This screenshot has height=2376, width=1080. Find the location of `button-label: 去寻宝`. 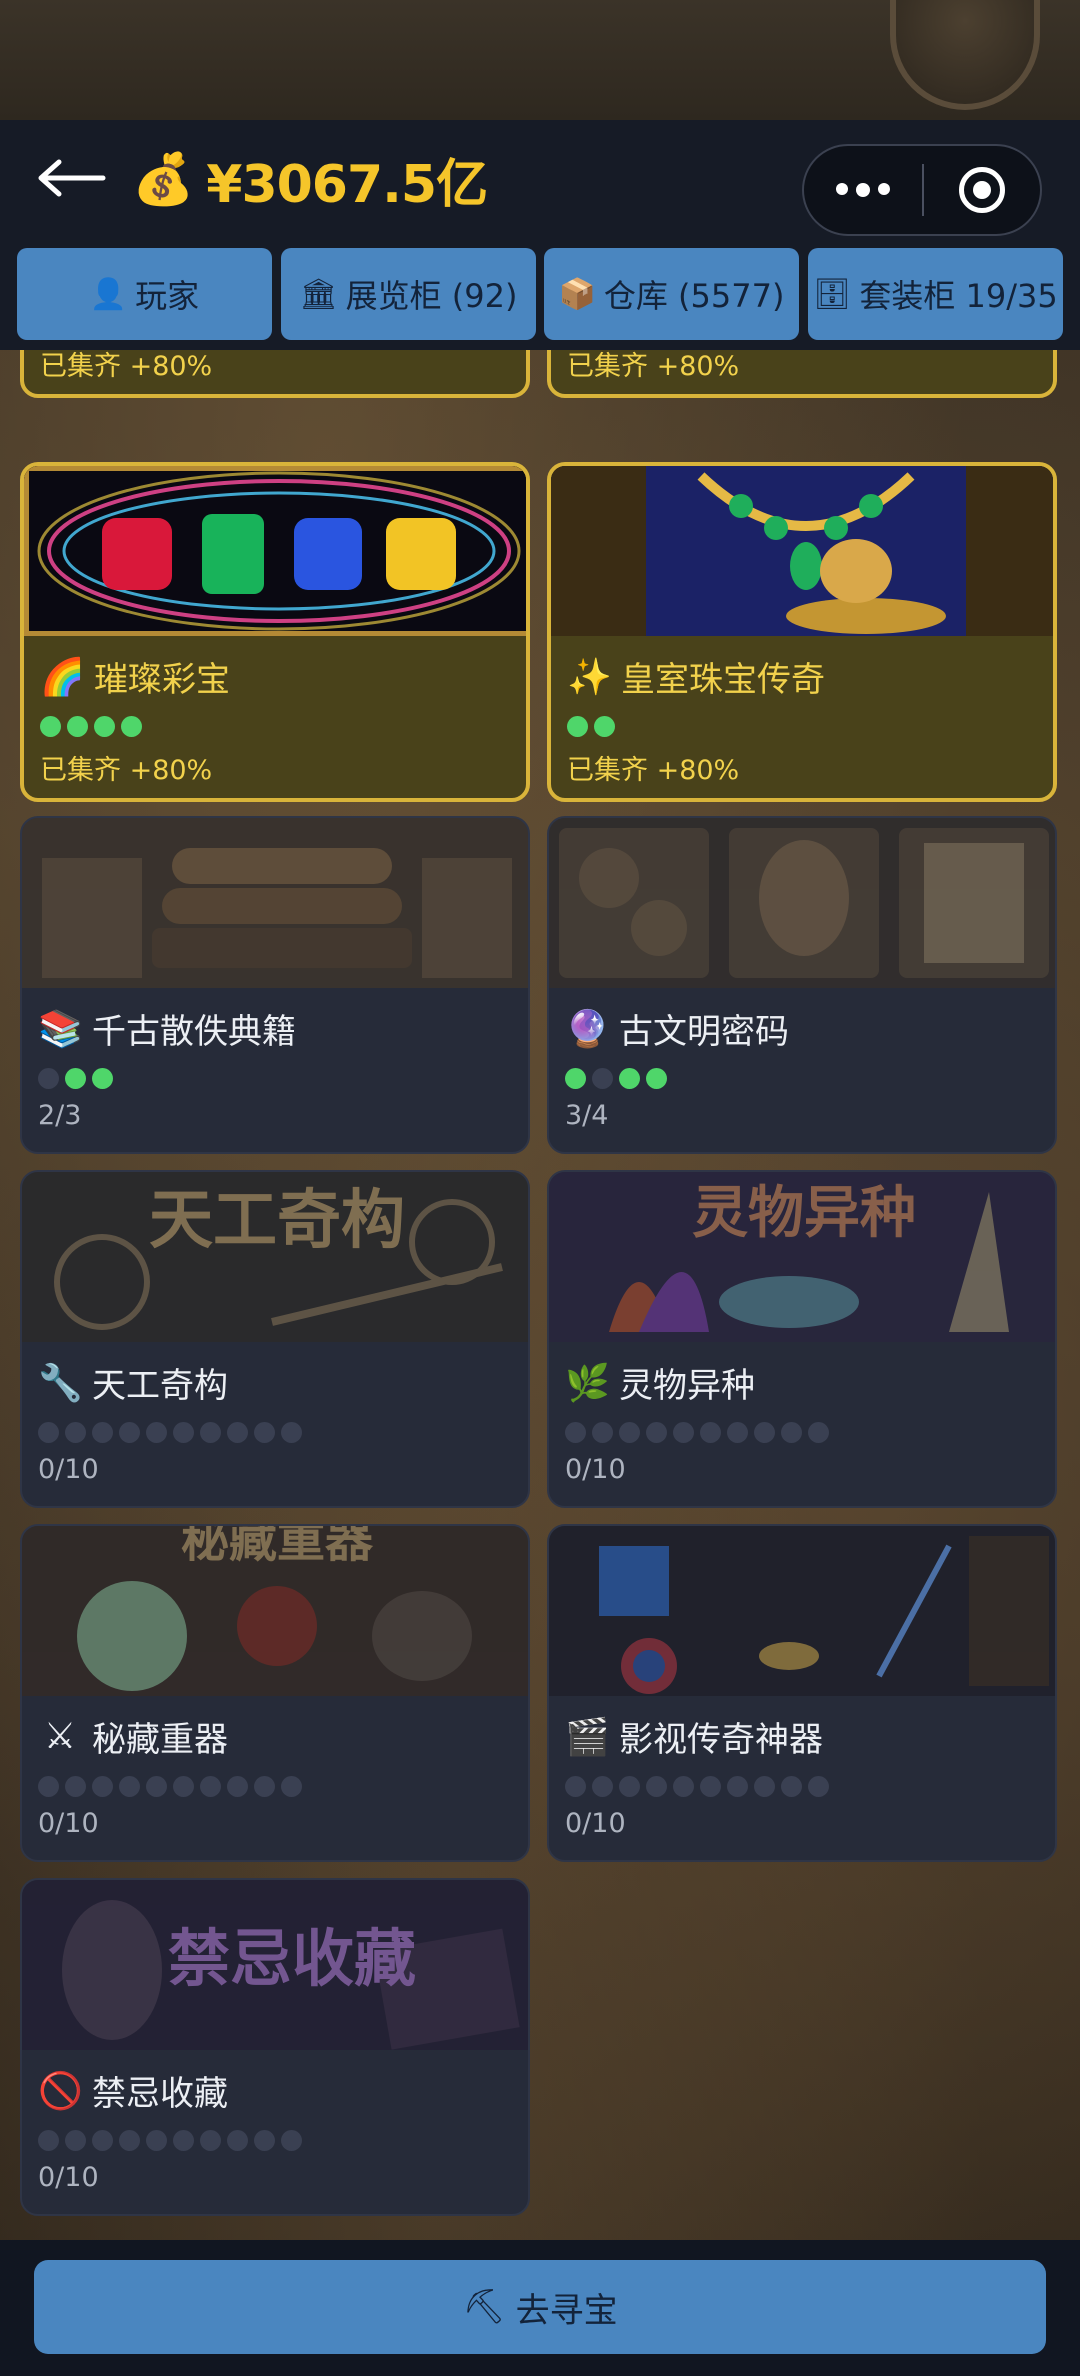

button-label: 去寻宝 is located at coordinates (566, 2310).